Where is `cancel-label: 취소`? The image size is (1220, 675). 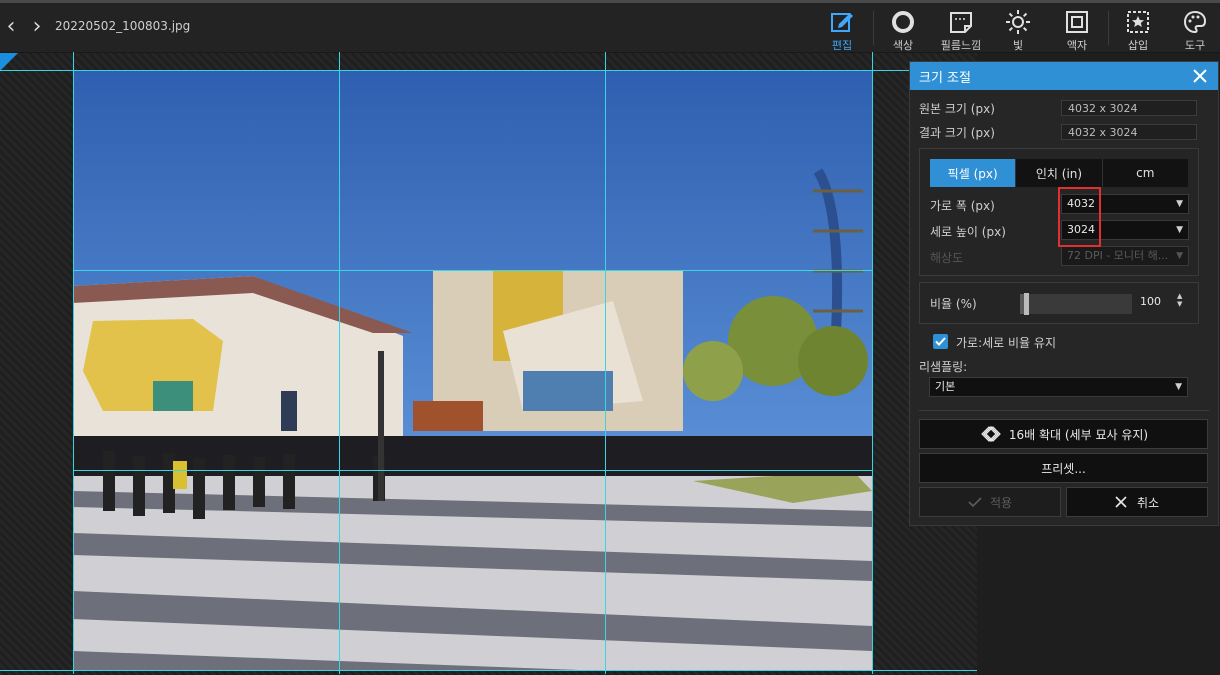 cancel-label: 취소 is located at coordinates (1148, 502).